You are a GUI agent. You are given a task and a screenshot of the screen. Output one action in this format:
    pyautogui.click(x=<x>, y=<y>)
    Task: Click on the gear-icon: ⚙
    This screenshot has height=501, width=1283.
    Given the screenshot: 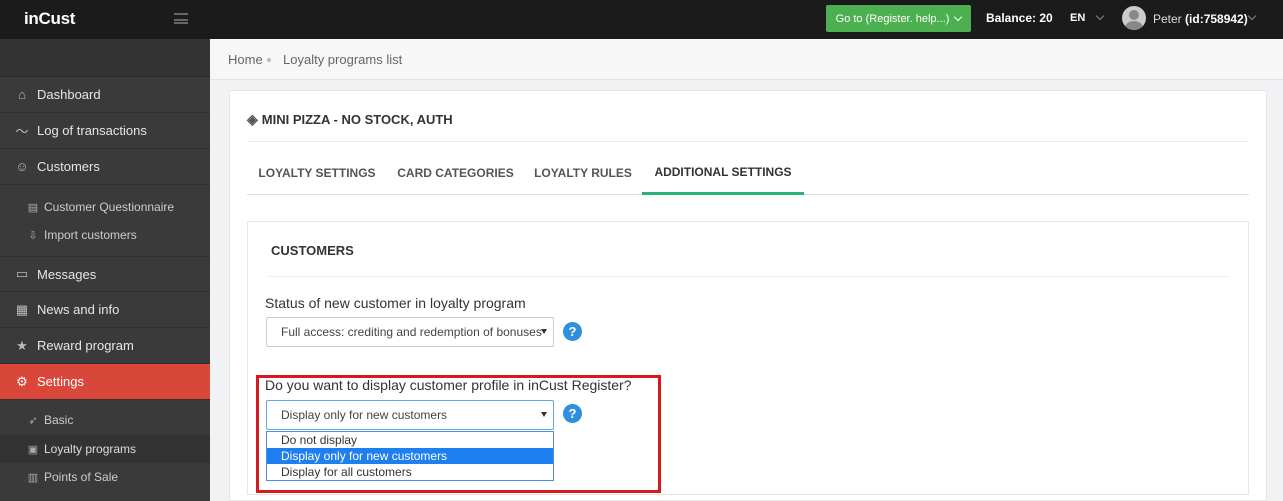 What is the action you would take?
    pyautogui.click(x=22, y=381)
    